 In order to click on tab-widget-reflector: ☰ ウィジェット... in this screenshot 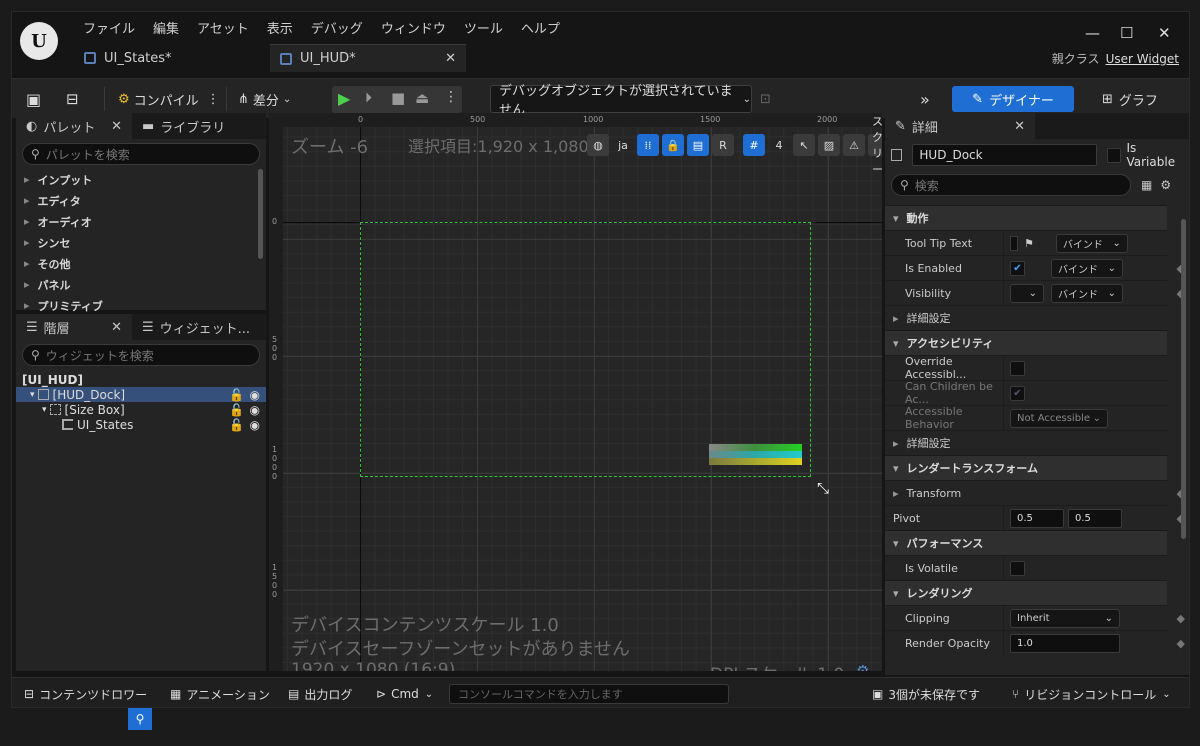, I will do `click(196, 327)`.